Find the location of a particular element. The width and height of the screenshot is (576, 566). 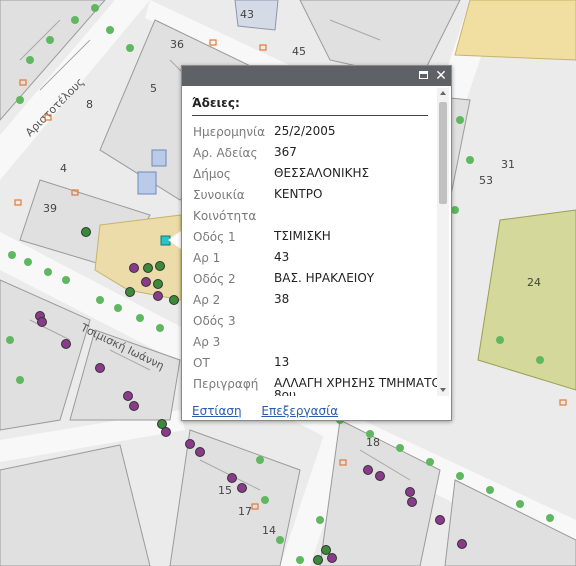

svg-text: 15 is located at coordinates (225, 490).